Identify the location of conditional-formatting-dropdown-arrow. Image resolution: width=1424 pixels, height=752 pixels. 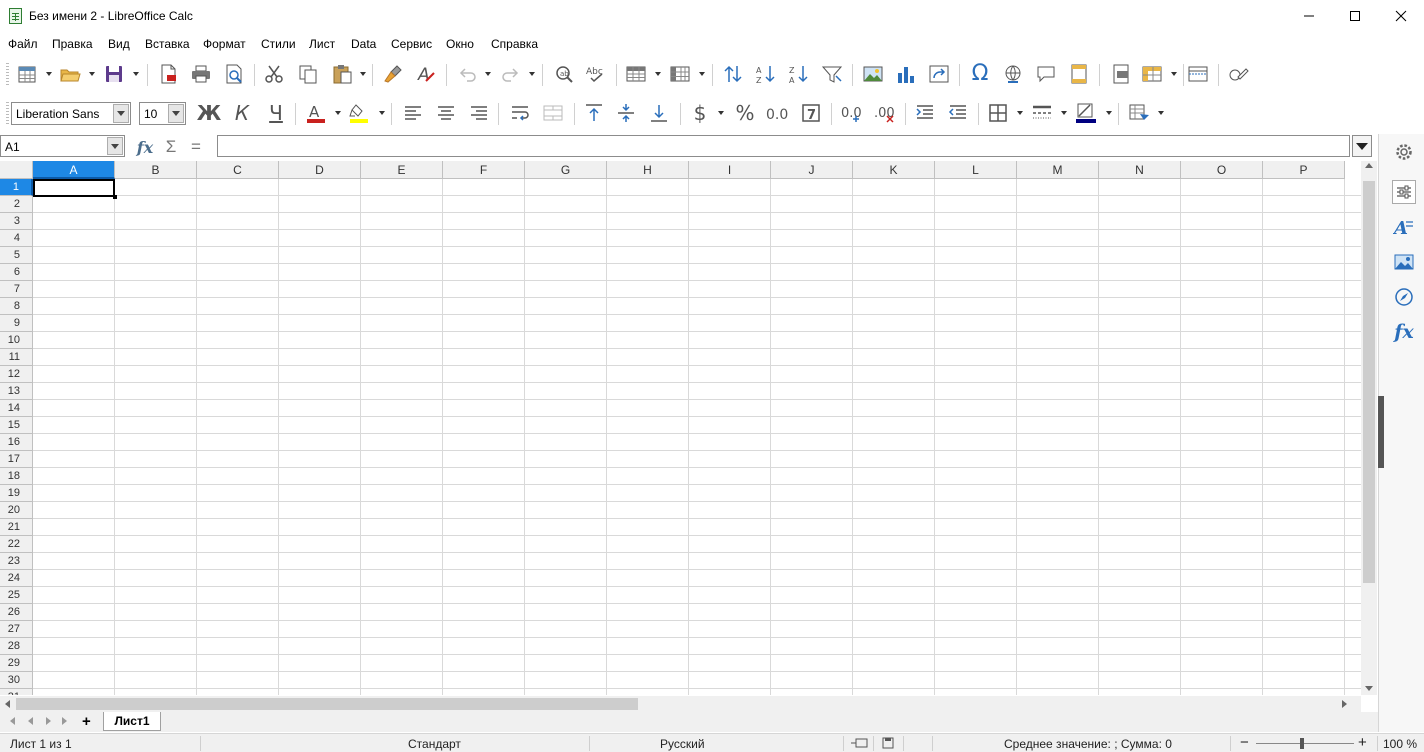
(1161, 113).